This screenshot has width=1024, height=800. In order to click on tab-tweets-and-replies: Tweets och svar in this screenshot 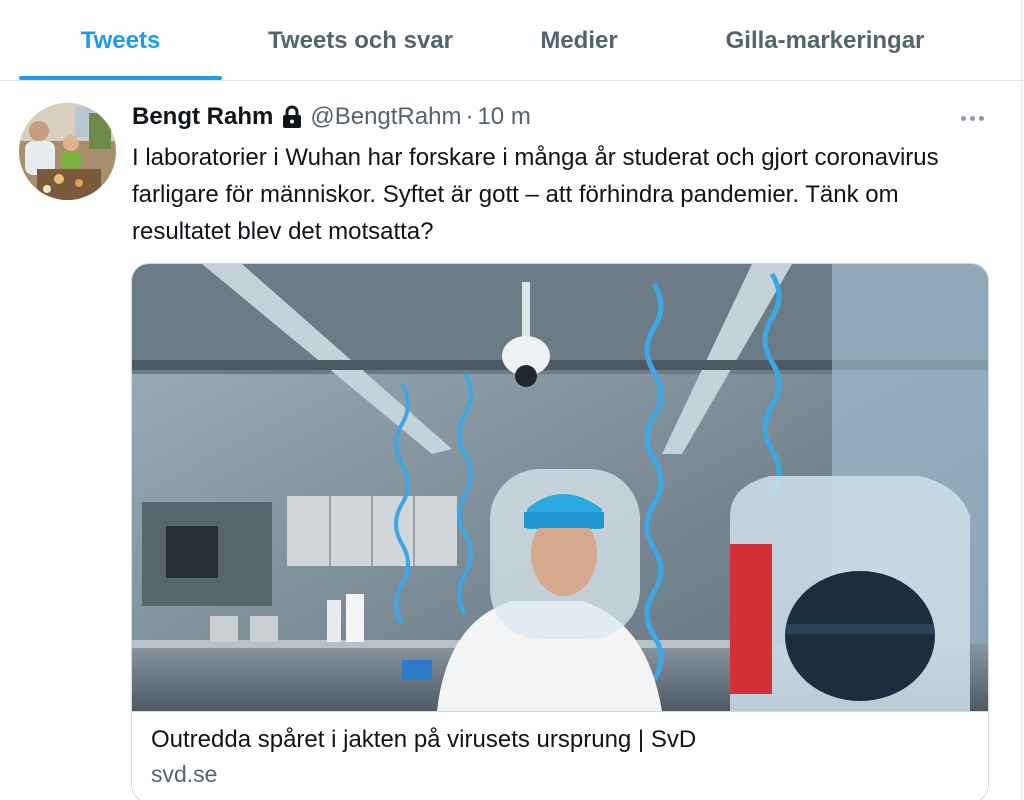, I will do `click(360, 40)`.